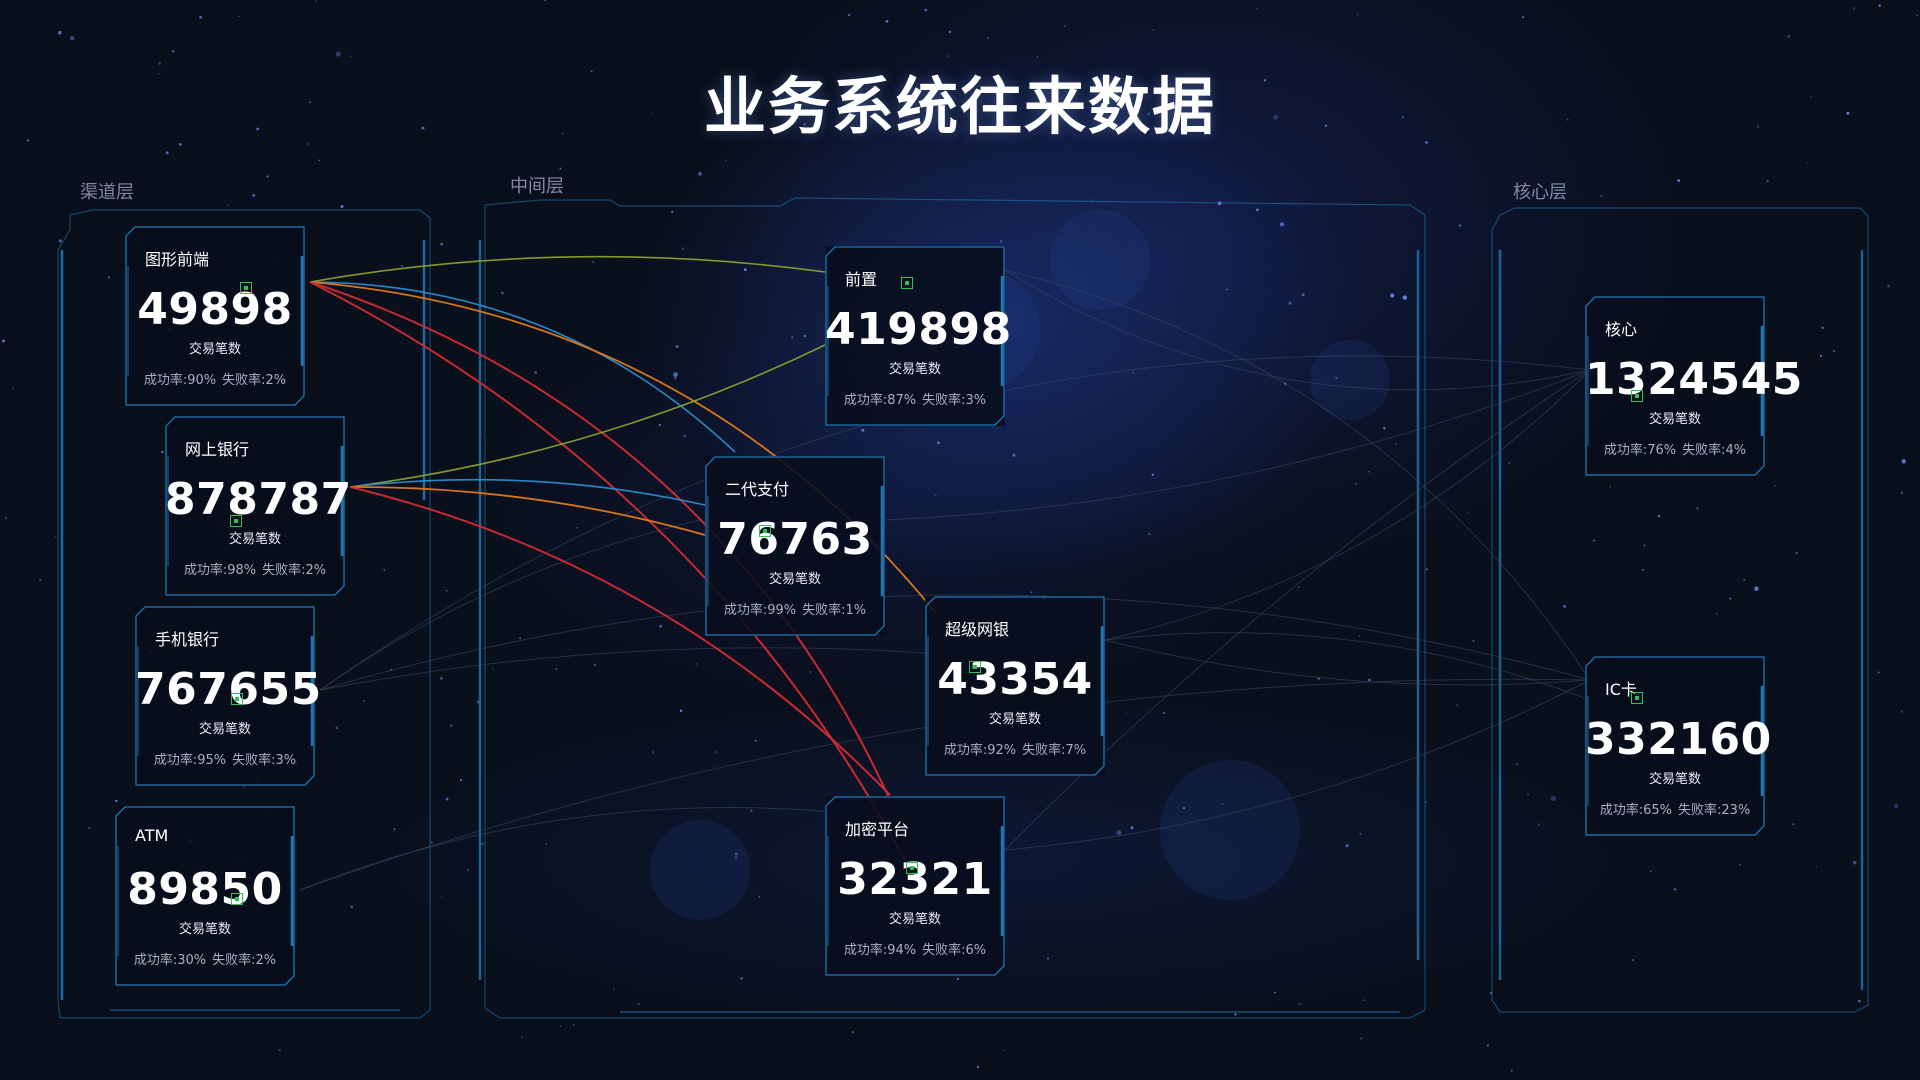 Image resolution: width=1920 pixels, height=1080 pixels. Describe the element at coordinates (537, 186) in the screenshot. I see `layer-label-middle: 中间层` at that location.